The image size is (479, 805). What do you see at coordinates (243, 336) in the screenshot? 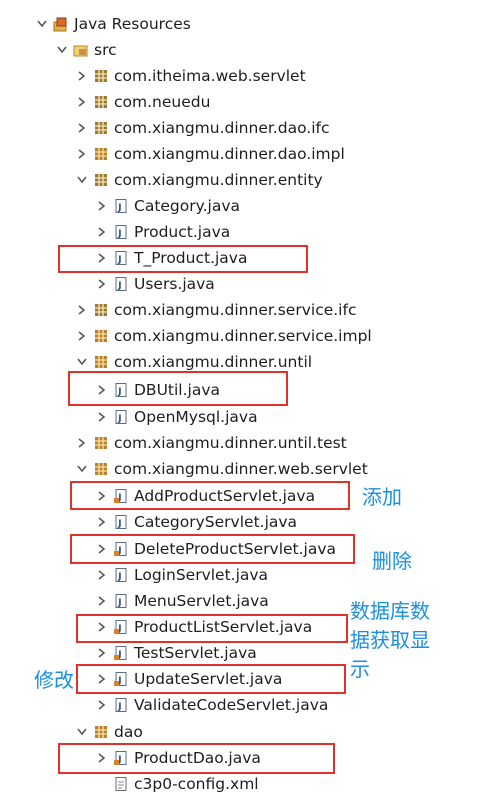
I see `tree-label: com.xiangmu.dinner.service.impl` at bounding box center [243, 336].